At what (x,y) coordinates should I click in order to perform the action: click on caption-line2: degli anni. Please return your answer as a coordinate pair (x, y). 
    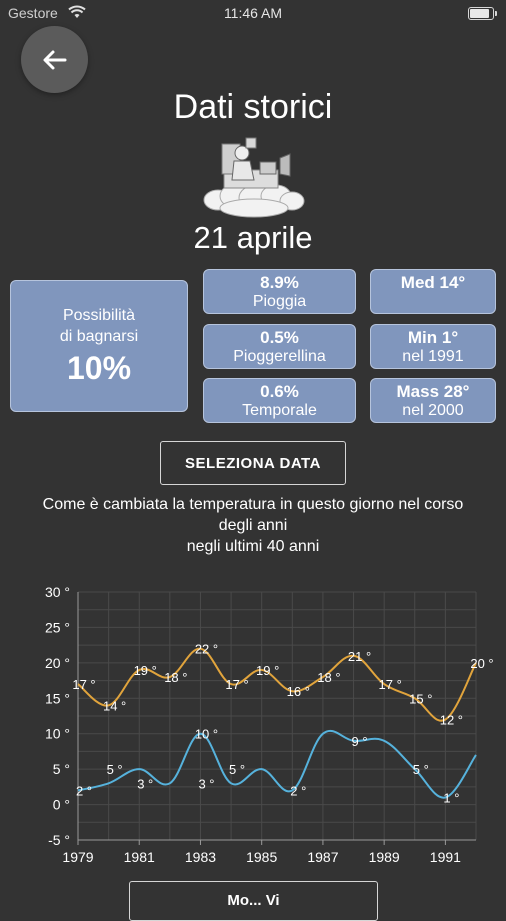
    Looking at the image, I should click on (253, 525).